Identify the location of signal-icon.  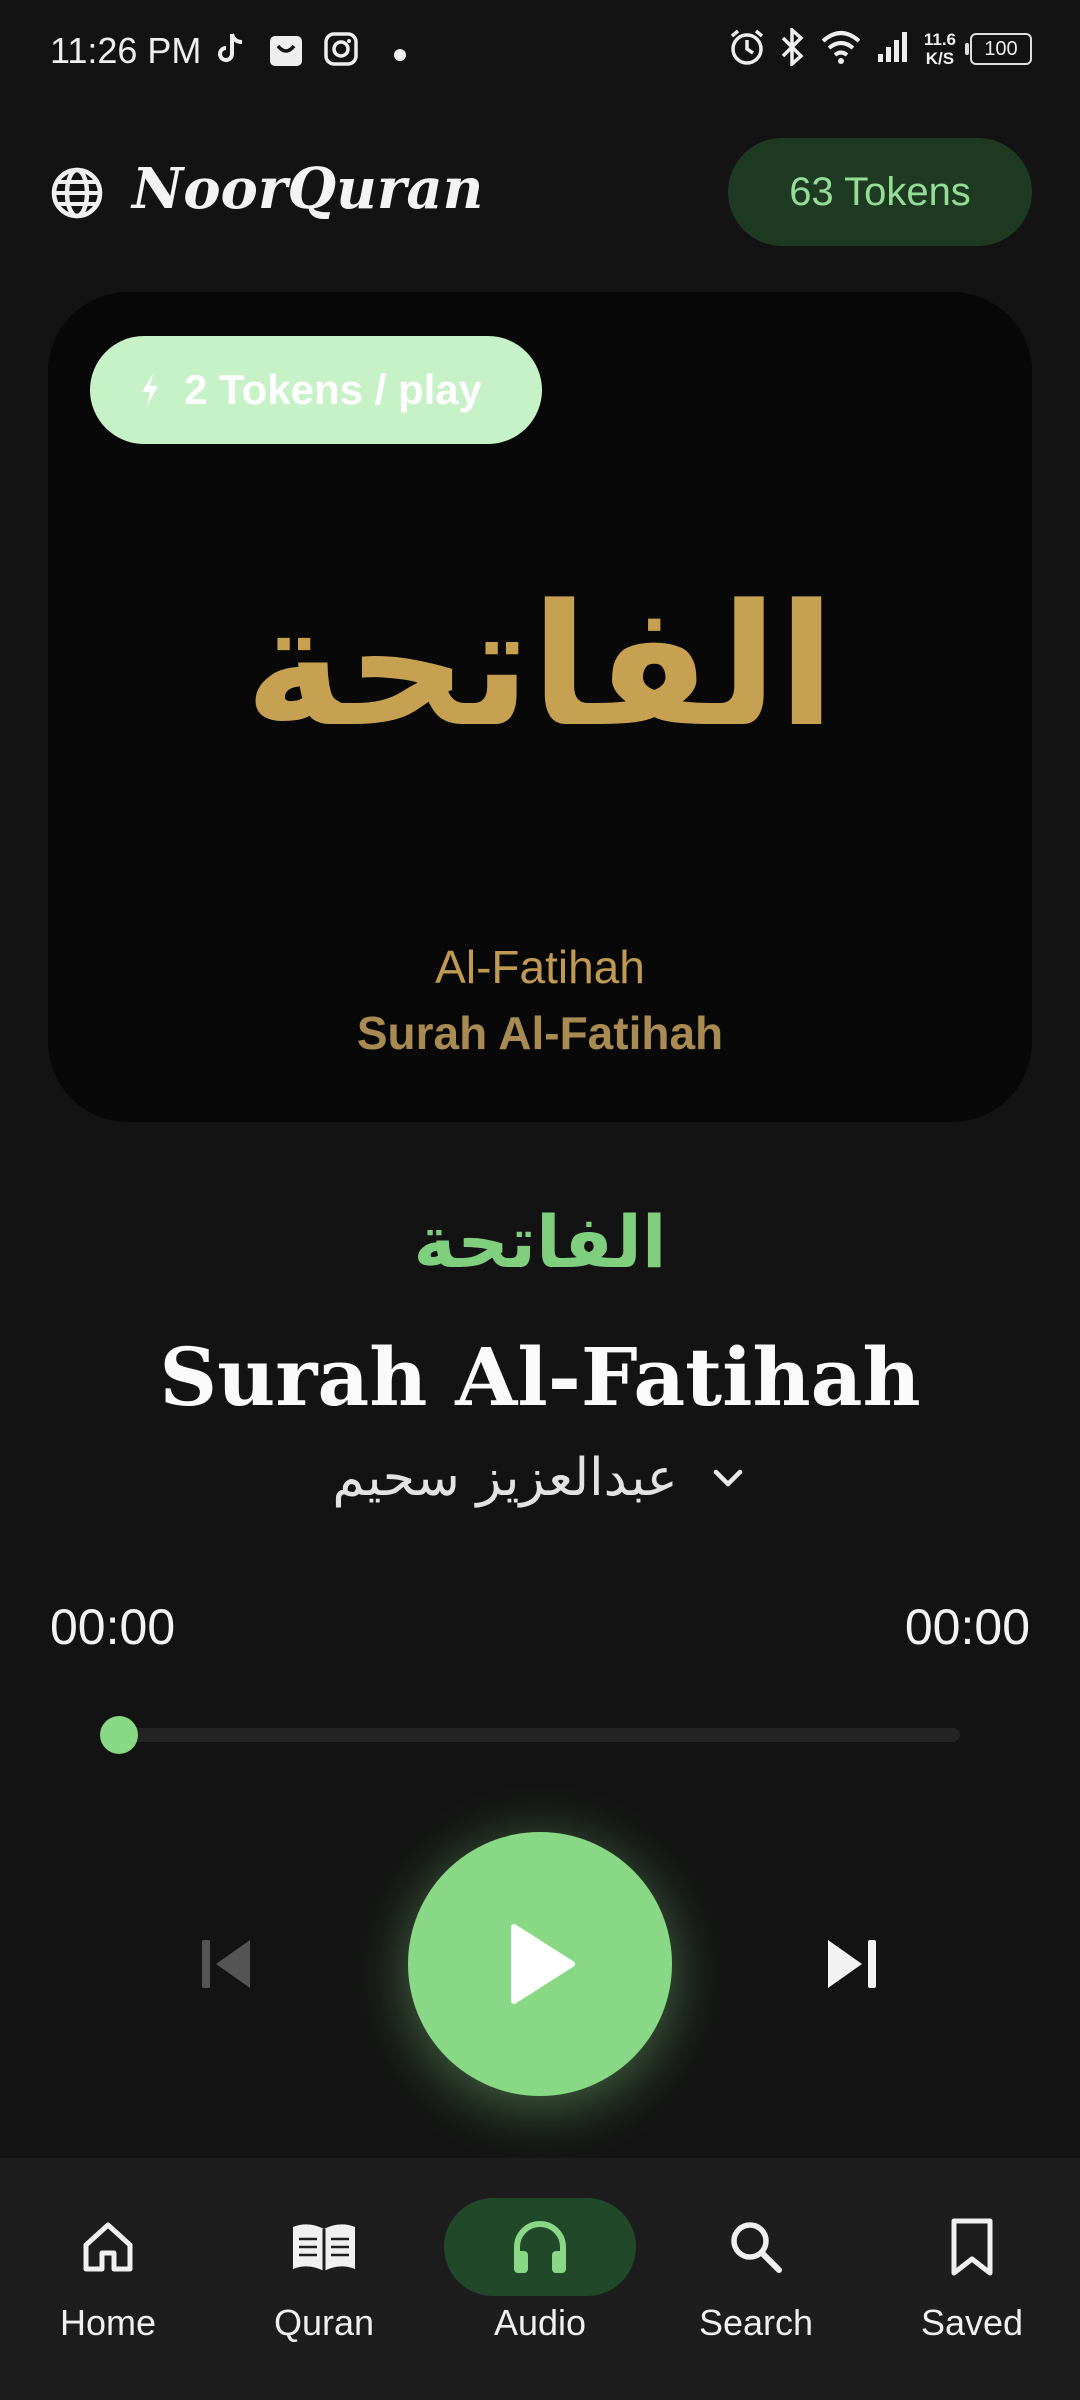
(893, 49).